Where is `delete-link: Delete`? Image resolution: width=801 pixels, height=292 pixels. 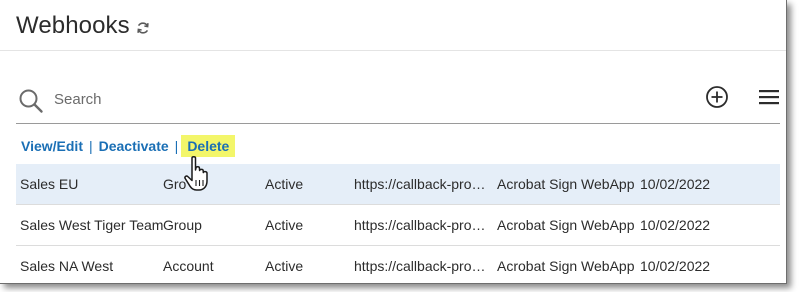
delete-link: Delete is located at coordinates (208, 146).